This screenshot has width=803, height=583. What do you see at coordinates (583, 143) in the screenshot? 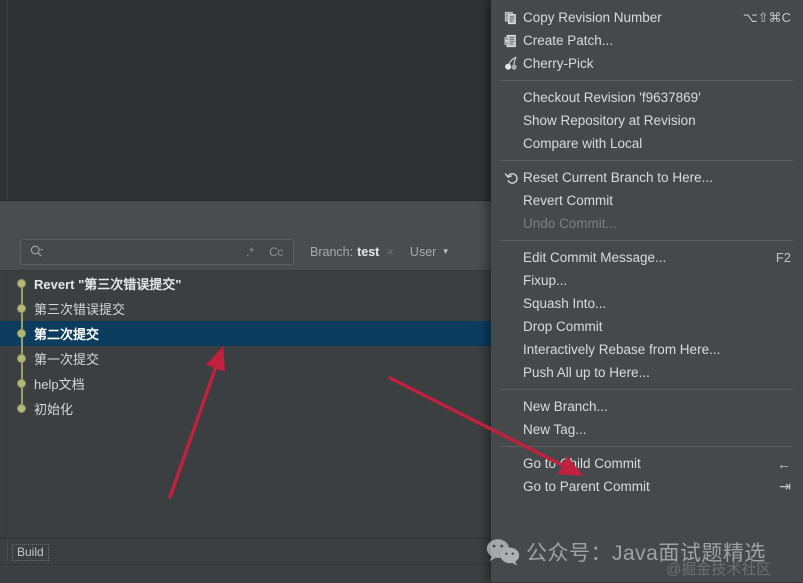
I see `menu-item-label: Compare with Local` at bounding box center [583, 143].